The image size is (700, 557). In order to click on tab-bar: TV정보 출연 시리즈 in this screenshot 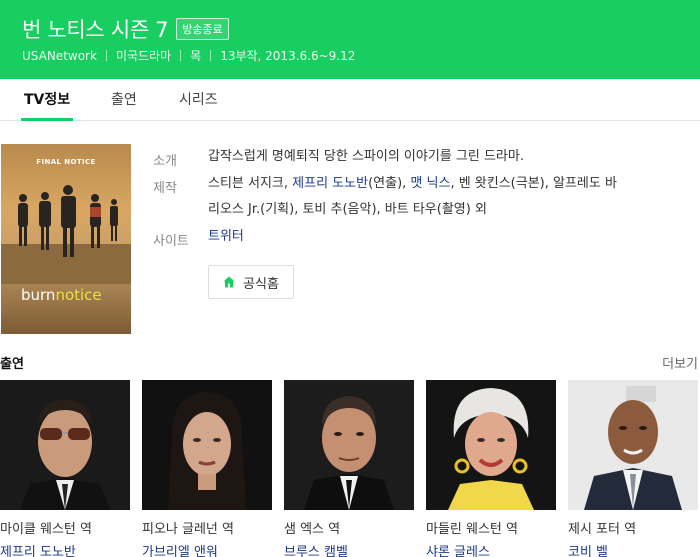, I will do `click(350, 100)`.